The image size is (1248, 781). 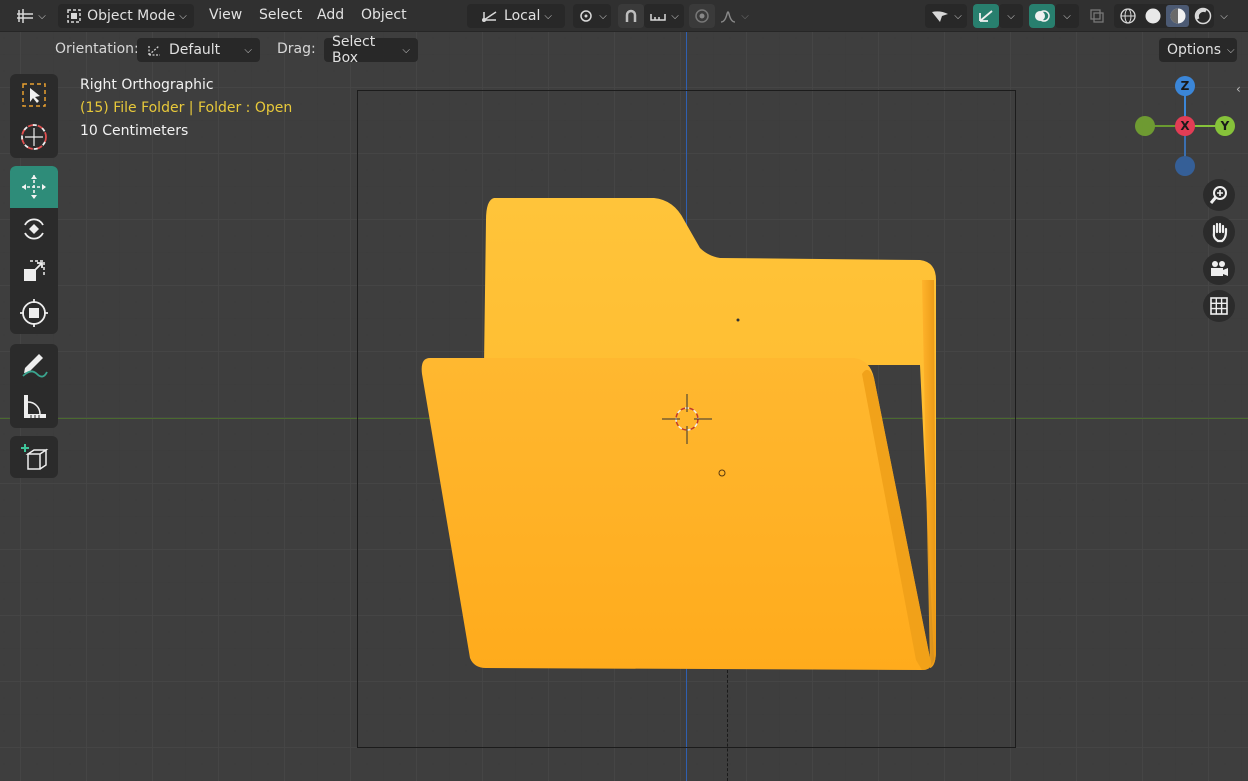 I want to click on pencil-icon, so click(x=35, y=366).